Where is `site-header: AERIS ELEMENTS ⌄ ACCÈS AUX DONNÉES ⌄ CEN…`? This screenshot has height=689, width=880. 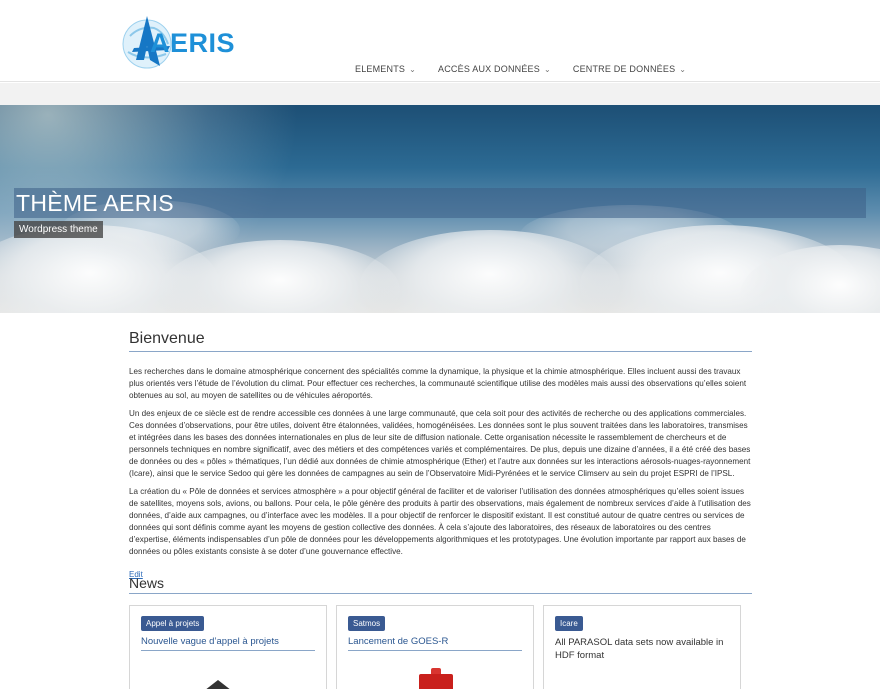
site-header: AERIS ELEMENTS ⌄ ACCÈS AUX DONNÉES ⌄ CEN… is located at coordinates (440, 41).